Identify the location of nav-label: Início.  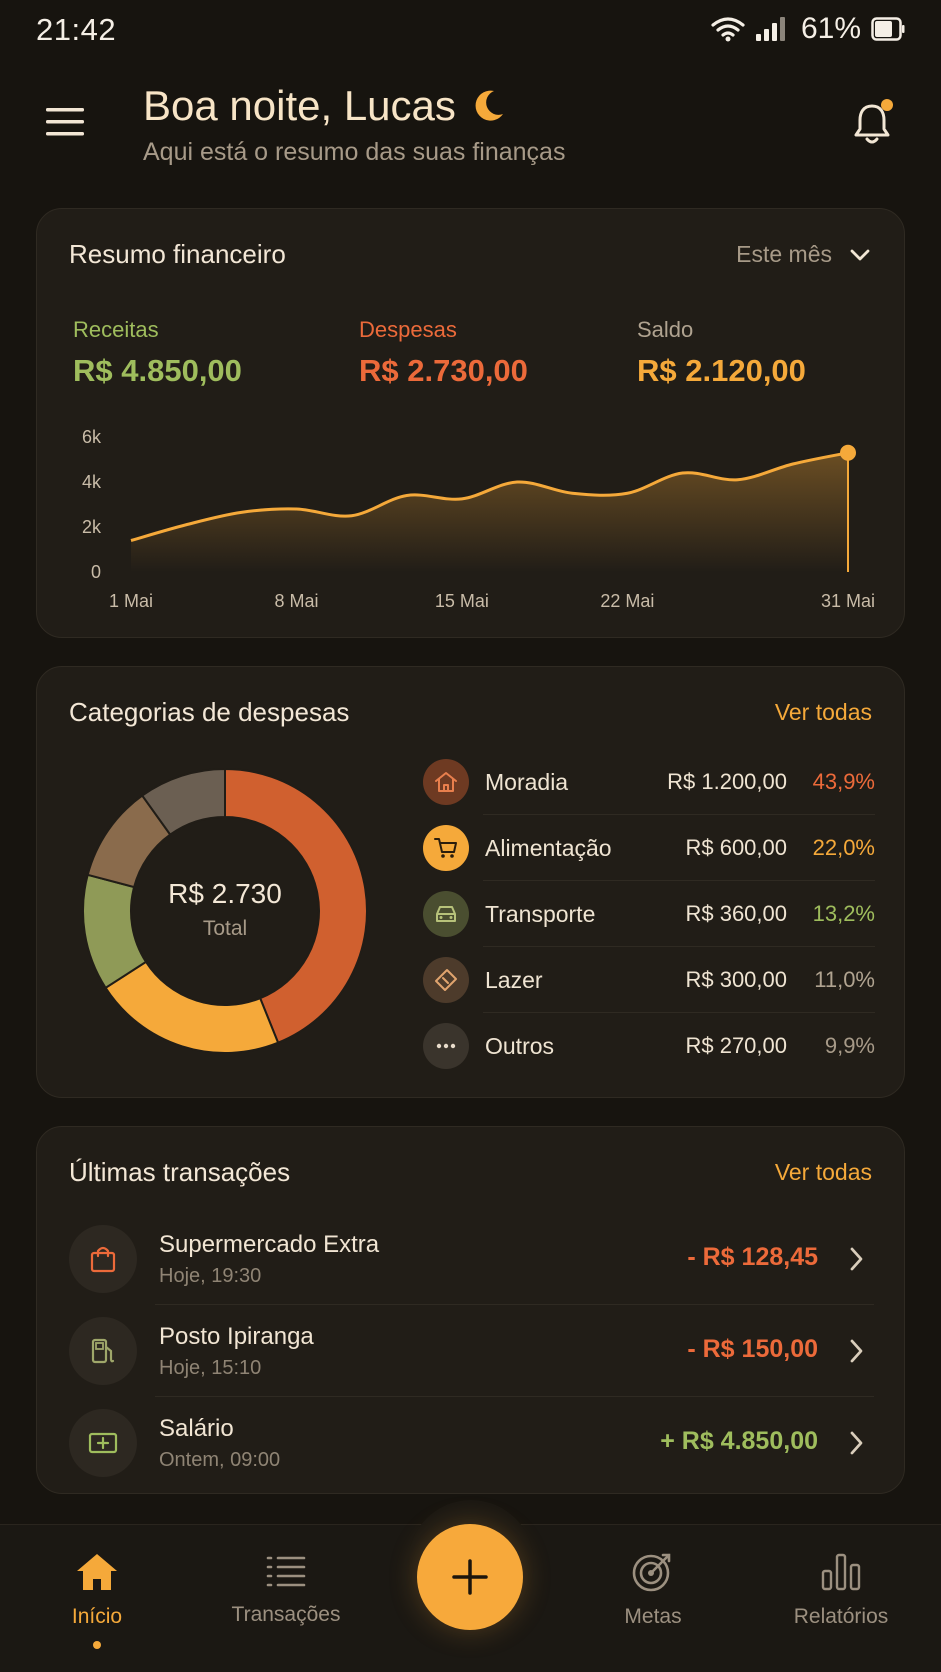
(97, 1616).